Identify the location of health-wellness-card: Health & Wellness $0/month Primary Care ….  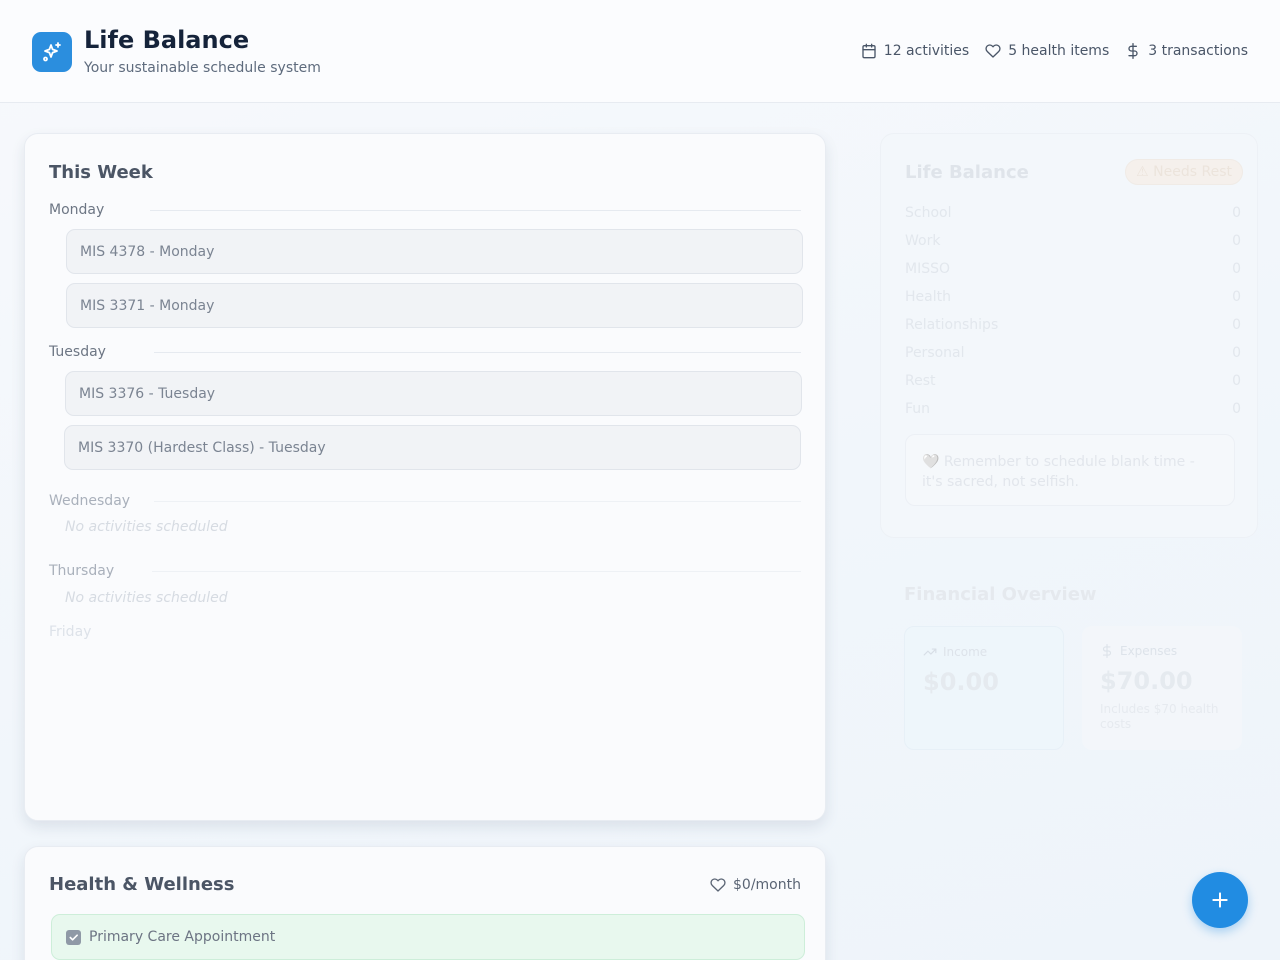
(425, 903).